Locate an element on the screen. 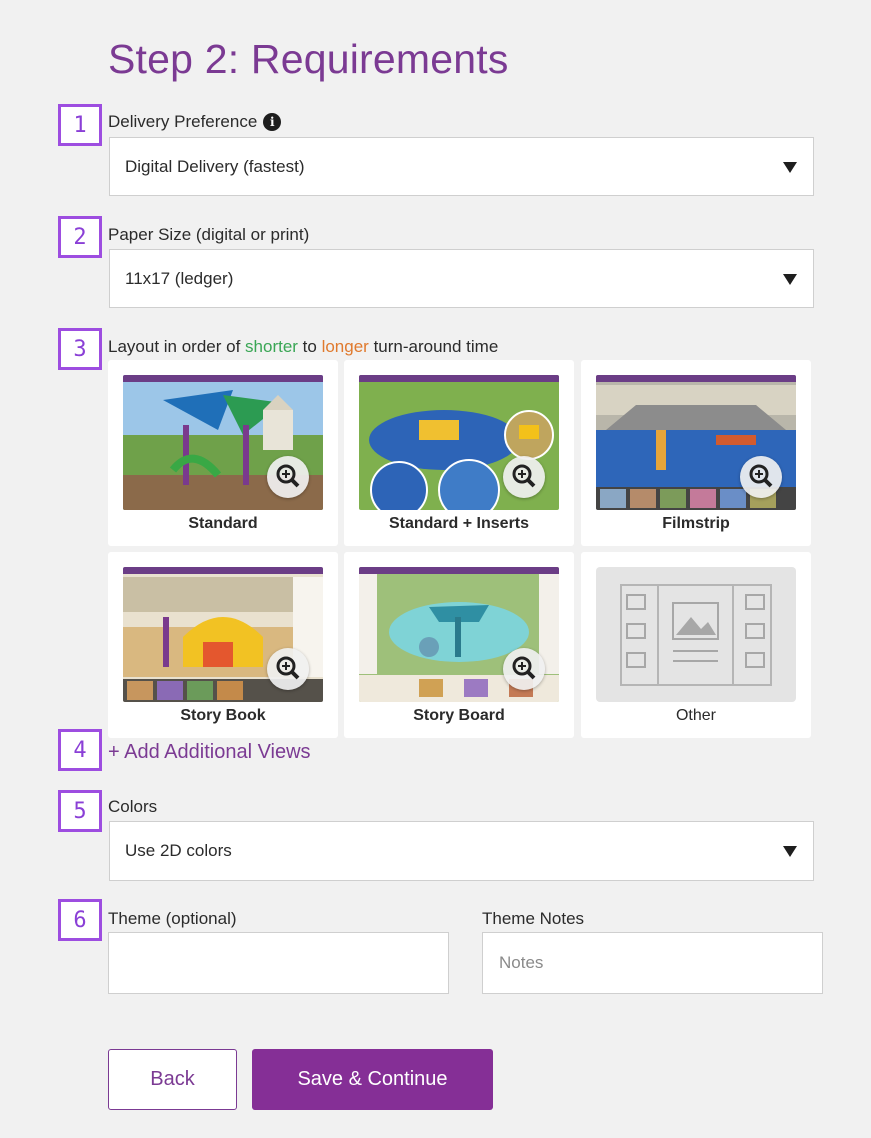 The image size is (871, 1138). layout-option-caption: Story Board is located at coordinates (459, 715).